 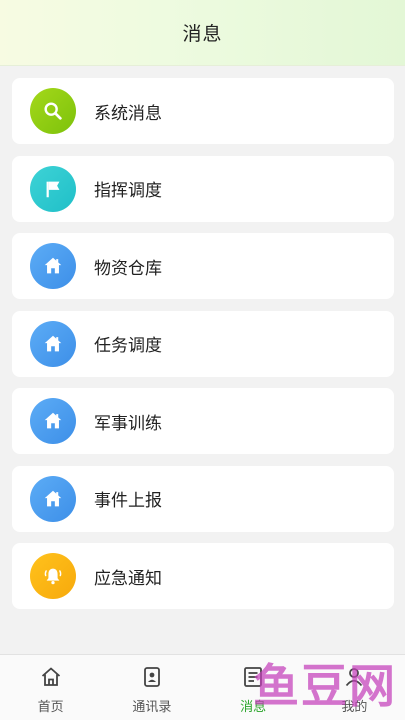 What do you see at coordinates (128, 346) in the screenshot?
I see `menu-item-label: 任务调度` at bounding box center [128, 346].